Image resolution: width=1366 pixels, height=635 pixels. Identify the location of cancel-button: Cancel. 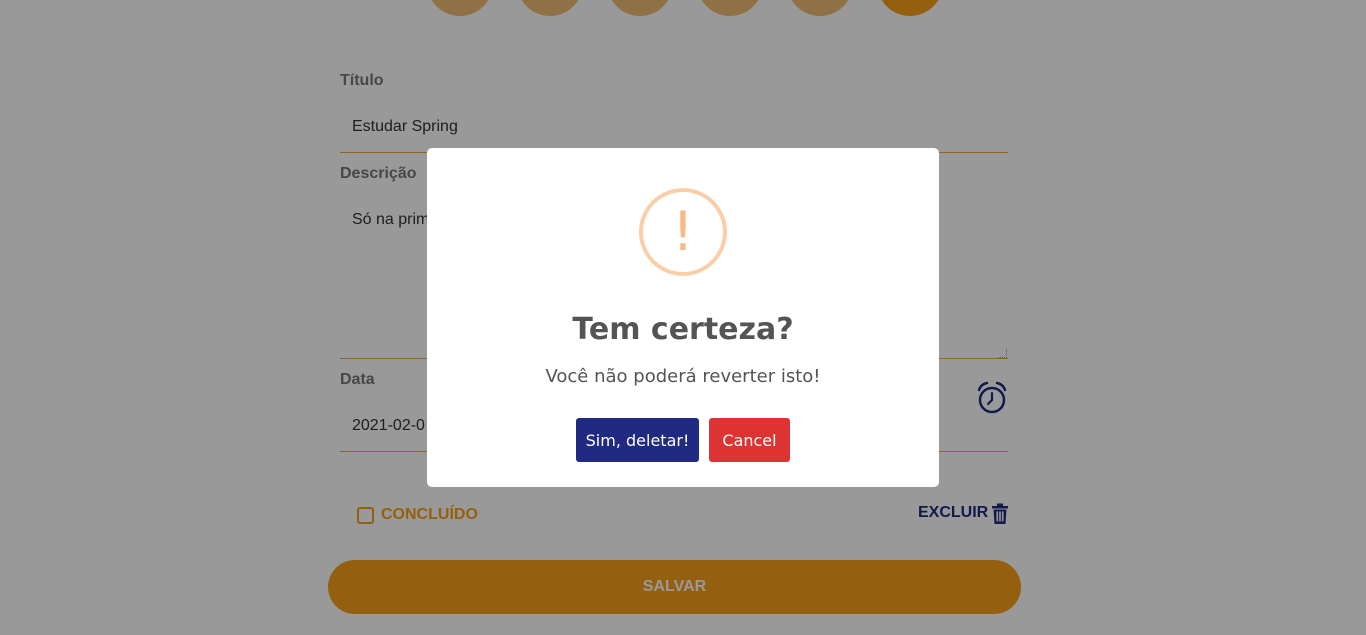
(749, 440).